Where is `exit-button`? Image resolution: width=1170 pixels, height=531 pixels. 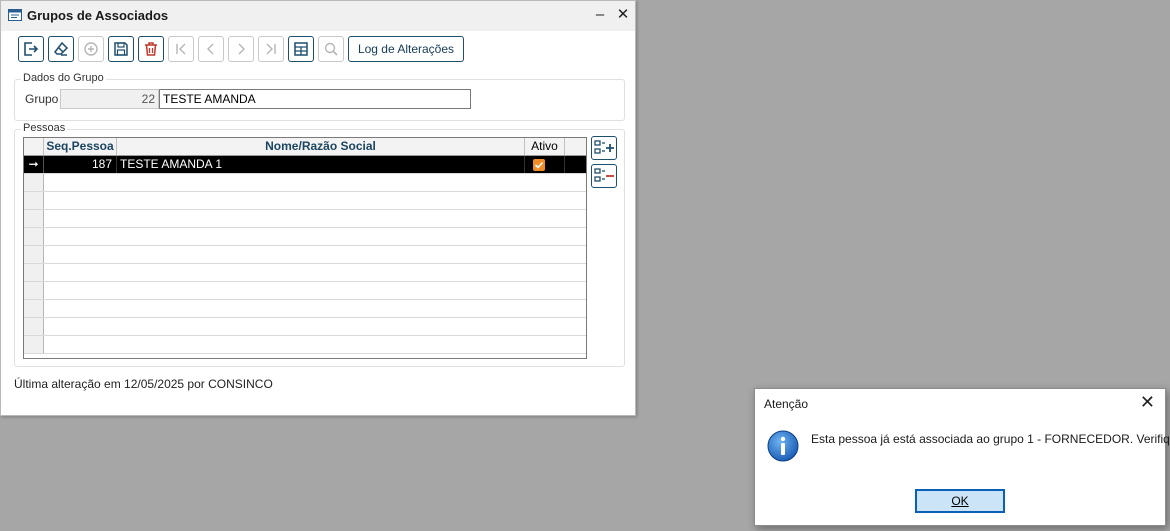
exit-button is located at coordinates (31, 49).